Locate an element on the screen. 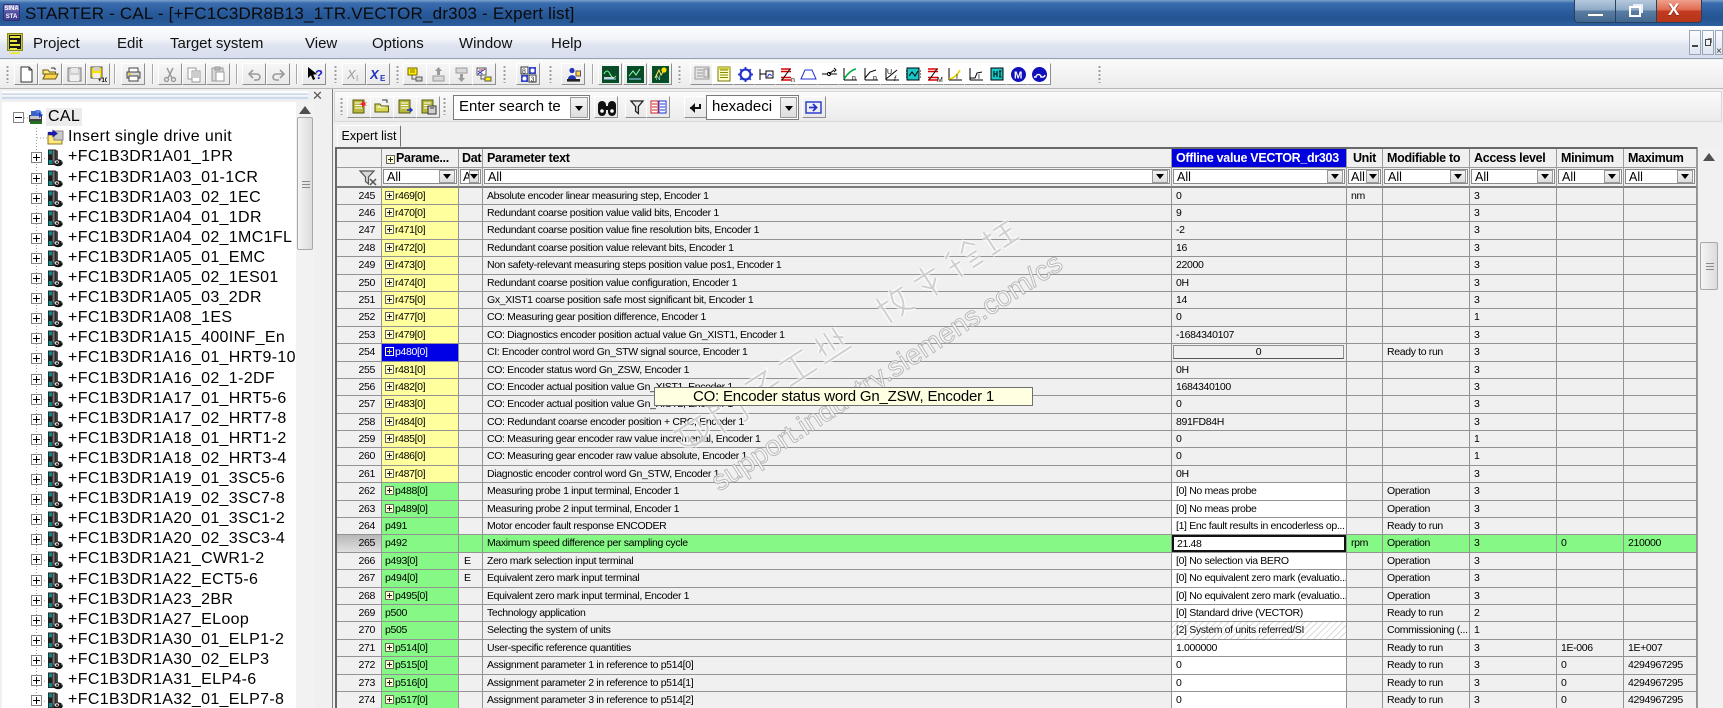 The image size is (1723, 708). svg-text: 3 is located at coordinates (533, 80).